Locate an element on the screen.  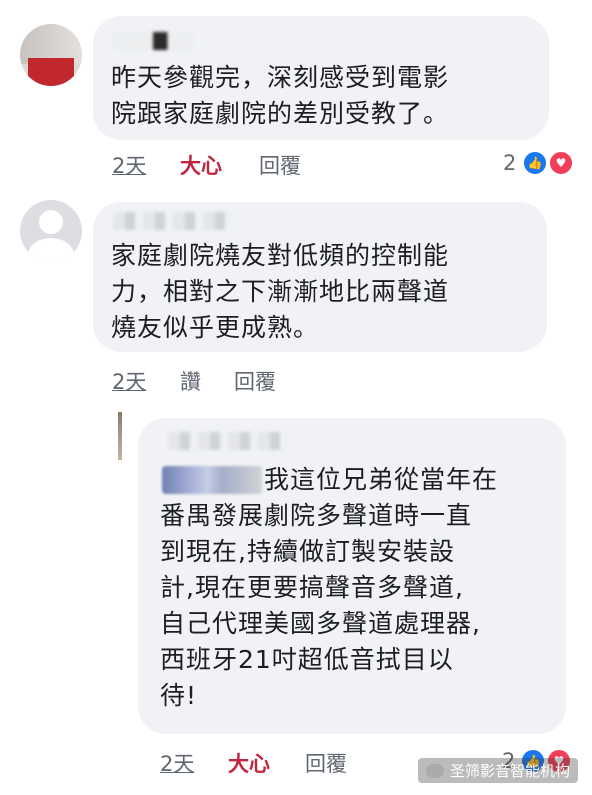
like-button: 讚 is located at coordinates (190, 381).